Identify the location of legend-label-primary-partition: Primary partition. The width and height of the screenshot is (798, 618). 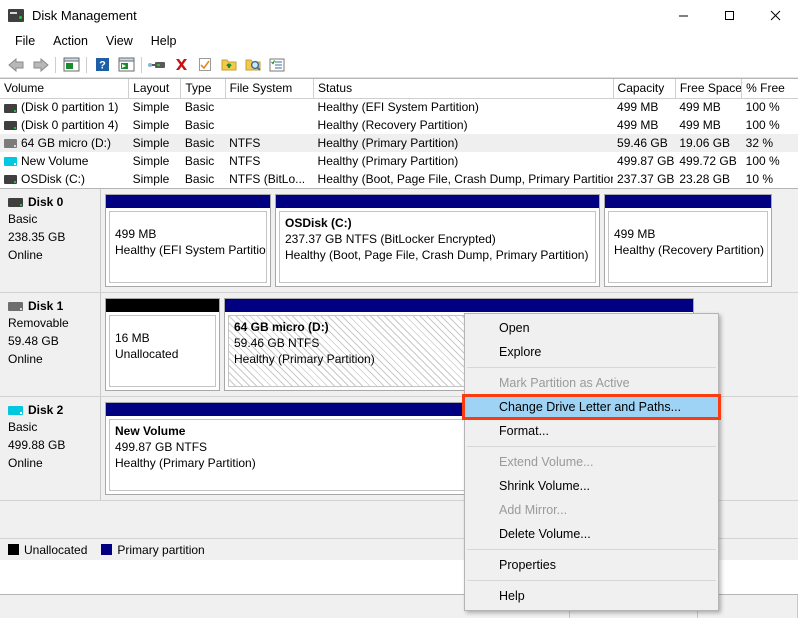
(161, 549).